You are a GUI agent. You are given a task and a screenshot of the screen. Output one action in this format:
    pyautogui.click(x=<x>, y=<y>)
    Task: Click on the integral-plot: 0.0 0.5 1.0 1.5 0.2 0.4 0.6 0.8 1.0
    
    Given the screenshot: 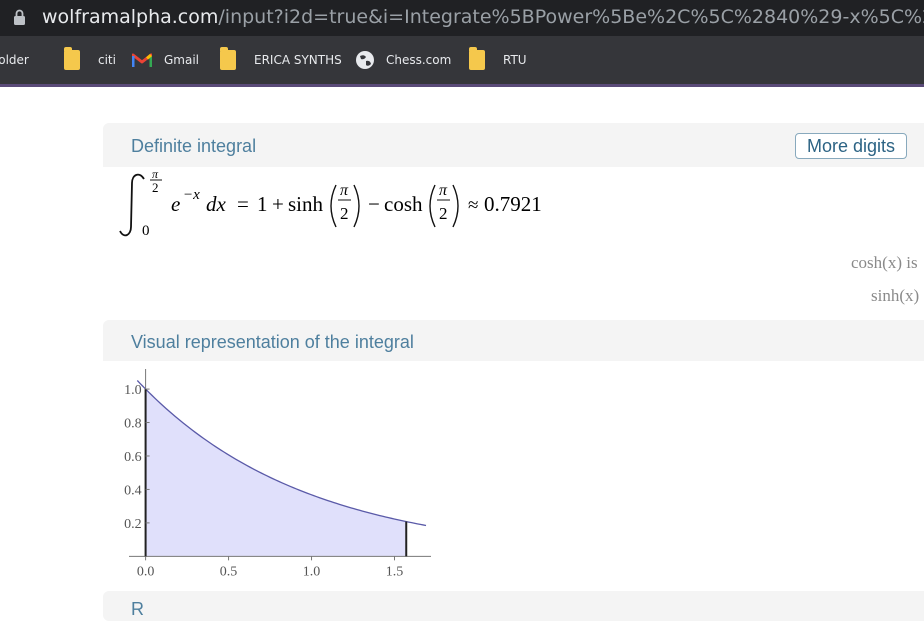 What is the action you would take?
    pyautogui.click(x=277, y=474)
    